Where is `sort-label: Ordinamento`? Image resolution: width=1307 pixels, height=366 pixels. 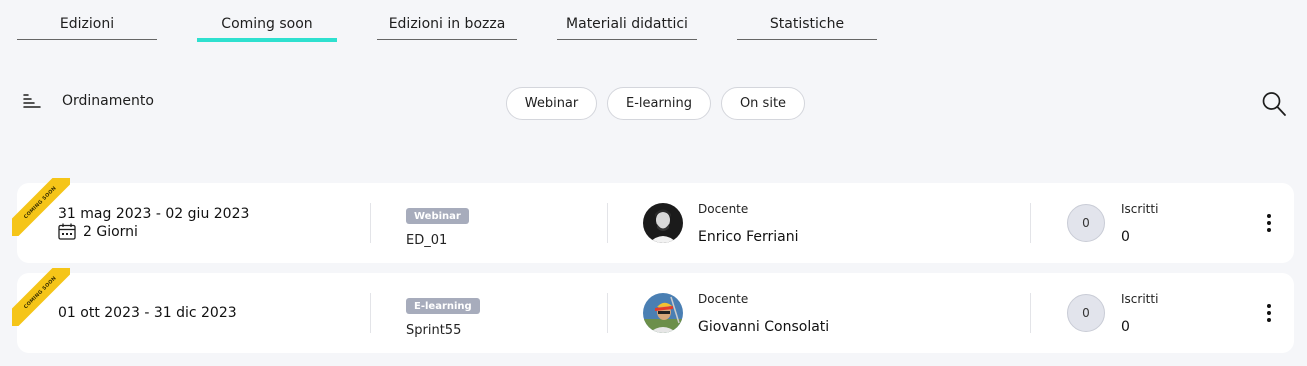 sort-label: Ordinamento is located at coordinates (108, 101).